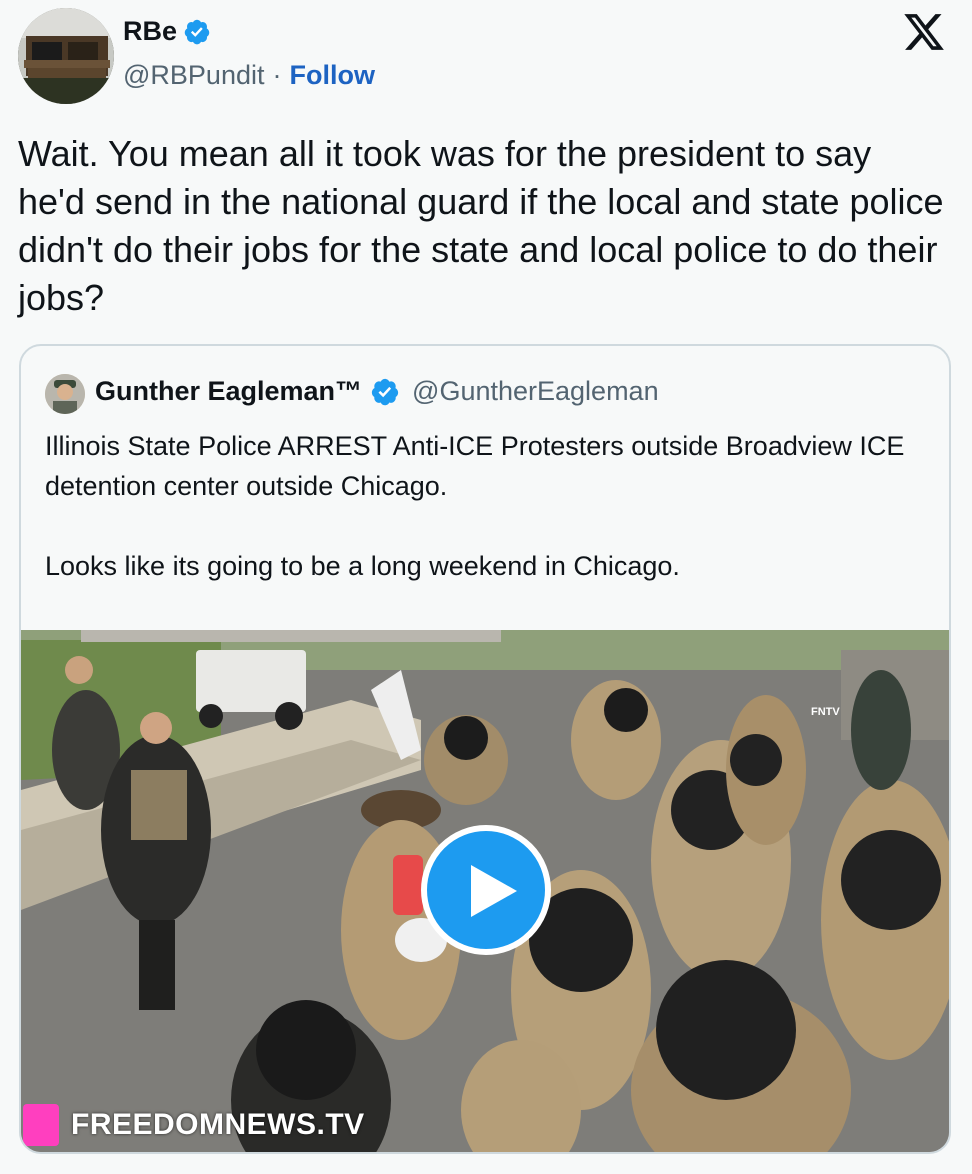  I want to click on author-handle-row: @RBPundit · Follow, so click(249, 75).